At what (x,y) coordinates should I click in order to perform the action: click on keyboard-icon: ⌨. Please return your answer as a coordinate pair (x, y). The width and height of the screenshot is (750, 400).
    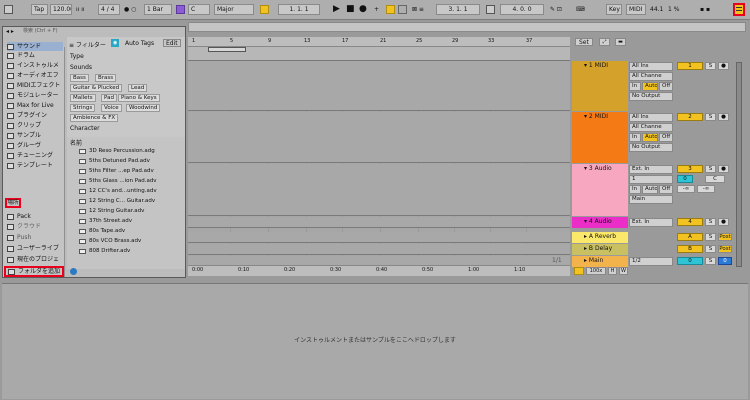
    Looking at the image, I should click on (580, 9).